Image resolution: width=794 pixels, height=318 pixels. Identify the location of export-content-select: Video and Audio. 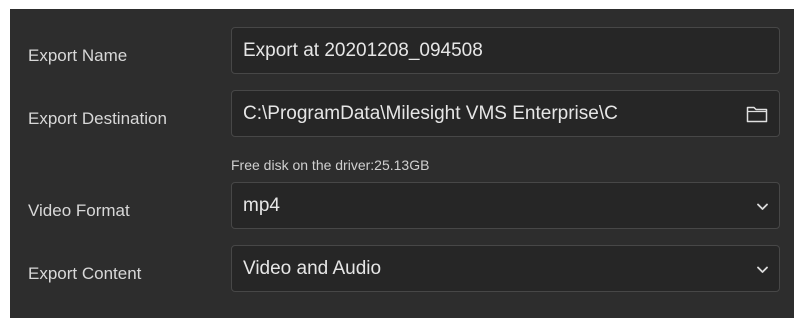
(505, 268).